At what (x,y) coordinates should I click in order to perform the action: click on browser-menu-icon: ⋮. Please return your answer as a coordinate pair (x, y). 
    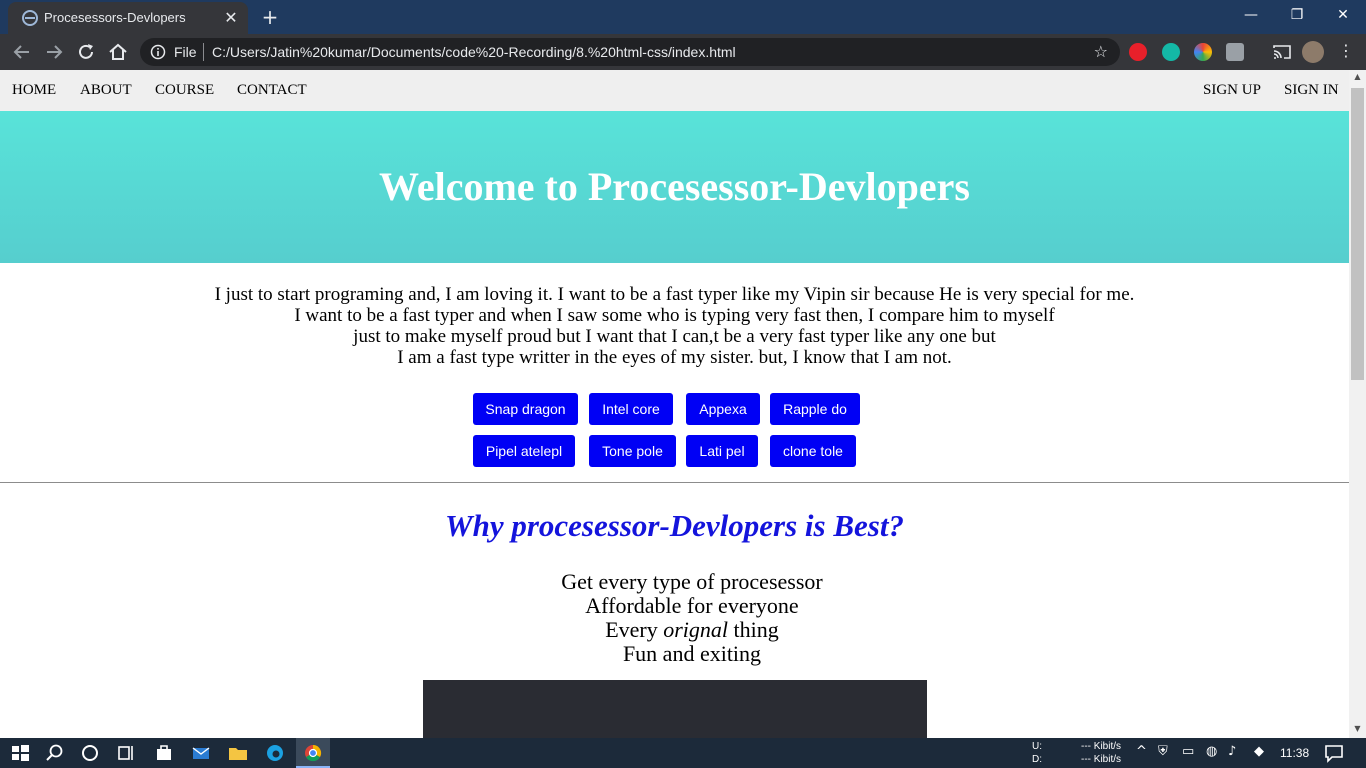
    Looking at the image, I should click on (1346, 50).